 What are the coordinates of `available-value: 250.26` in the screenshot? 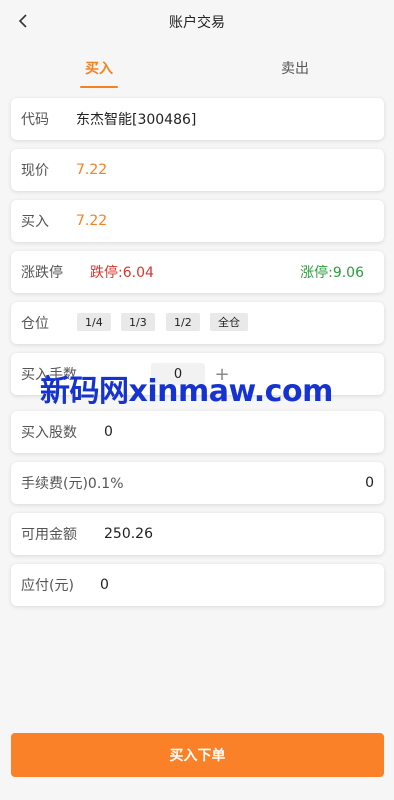 It's located at (128, 534).